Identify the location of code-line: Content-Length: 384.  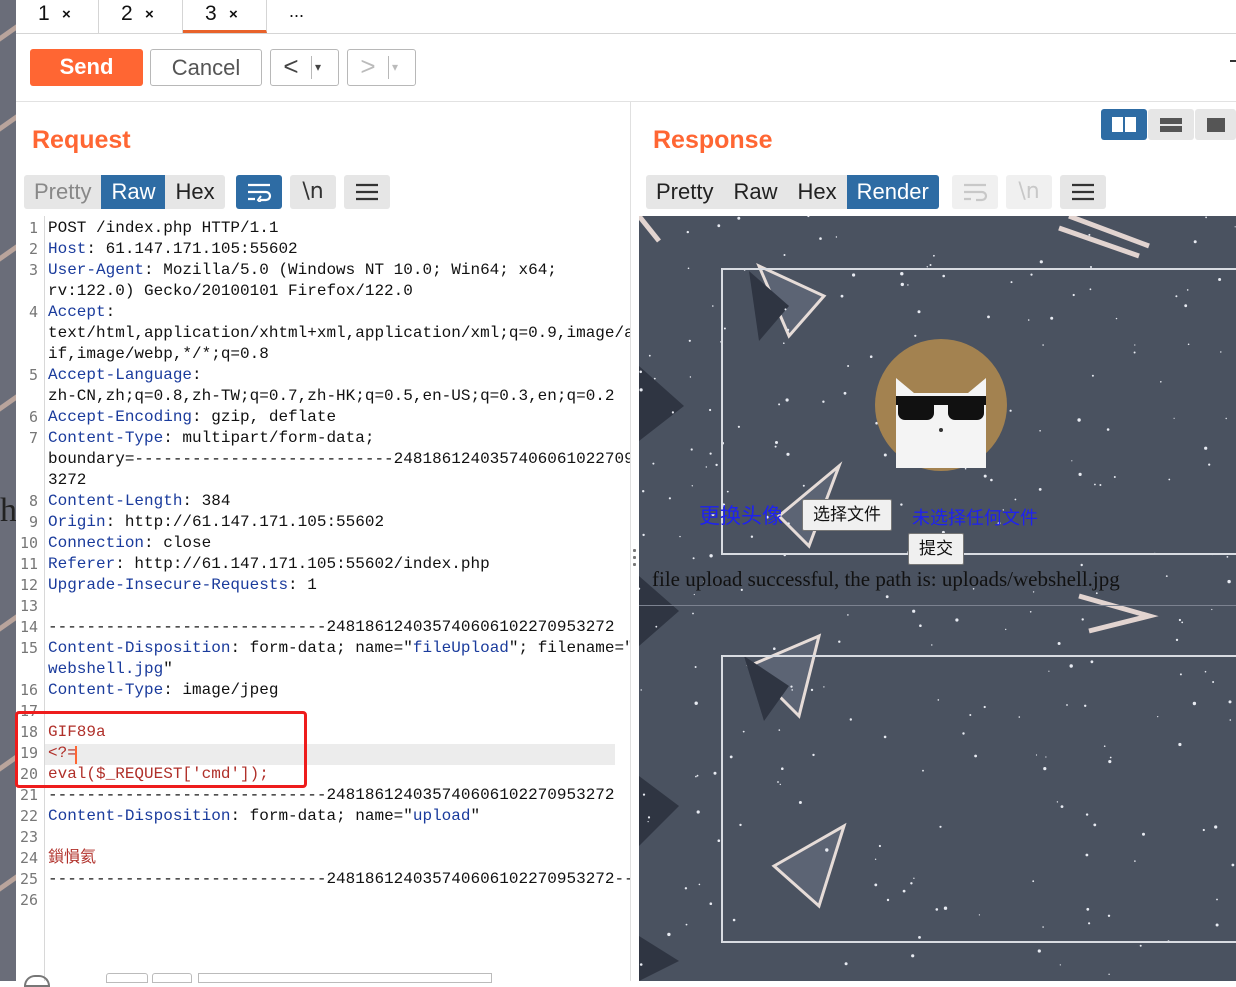
(139, 501).